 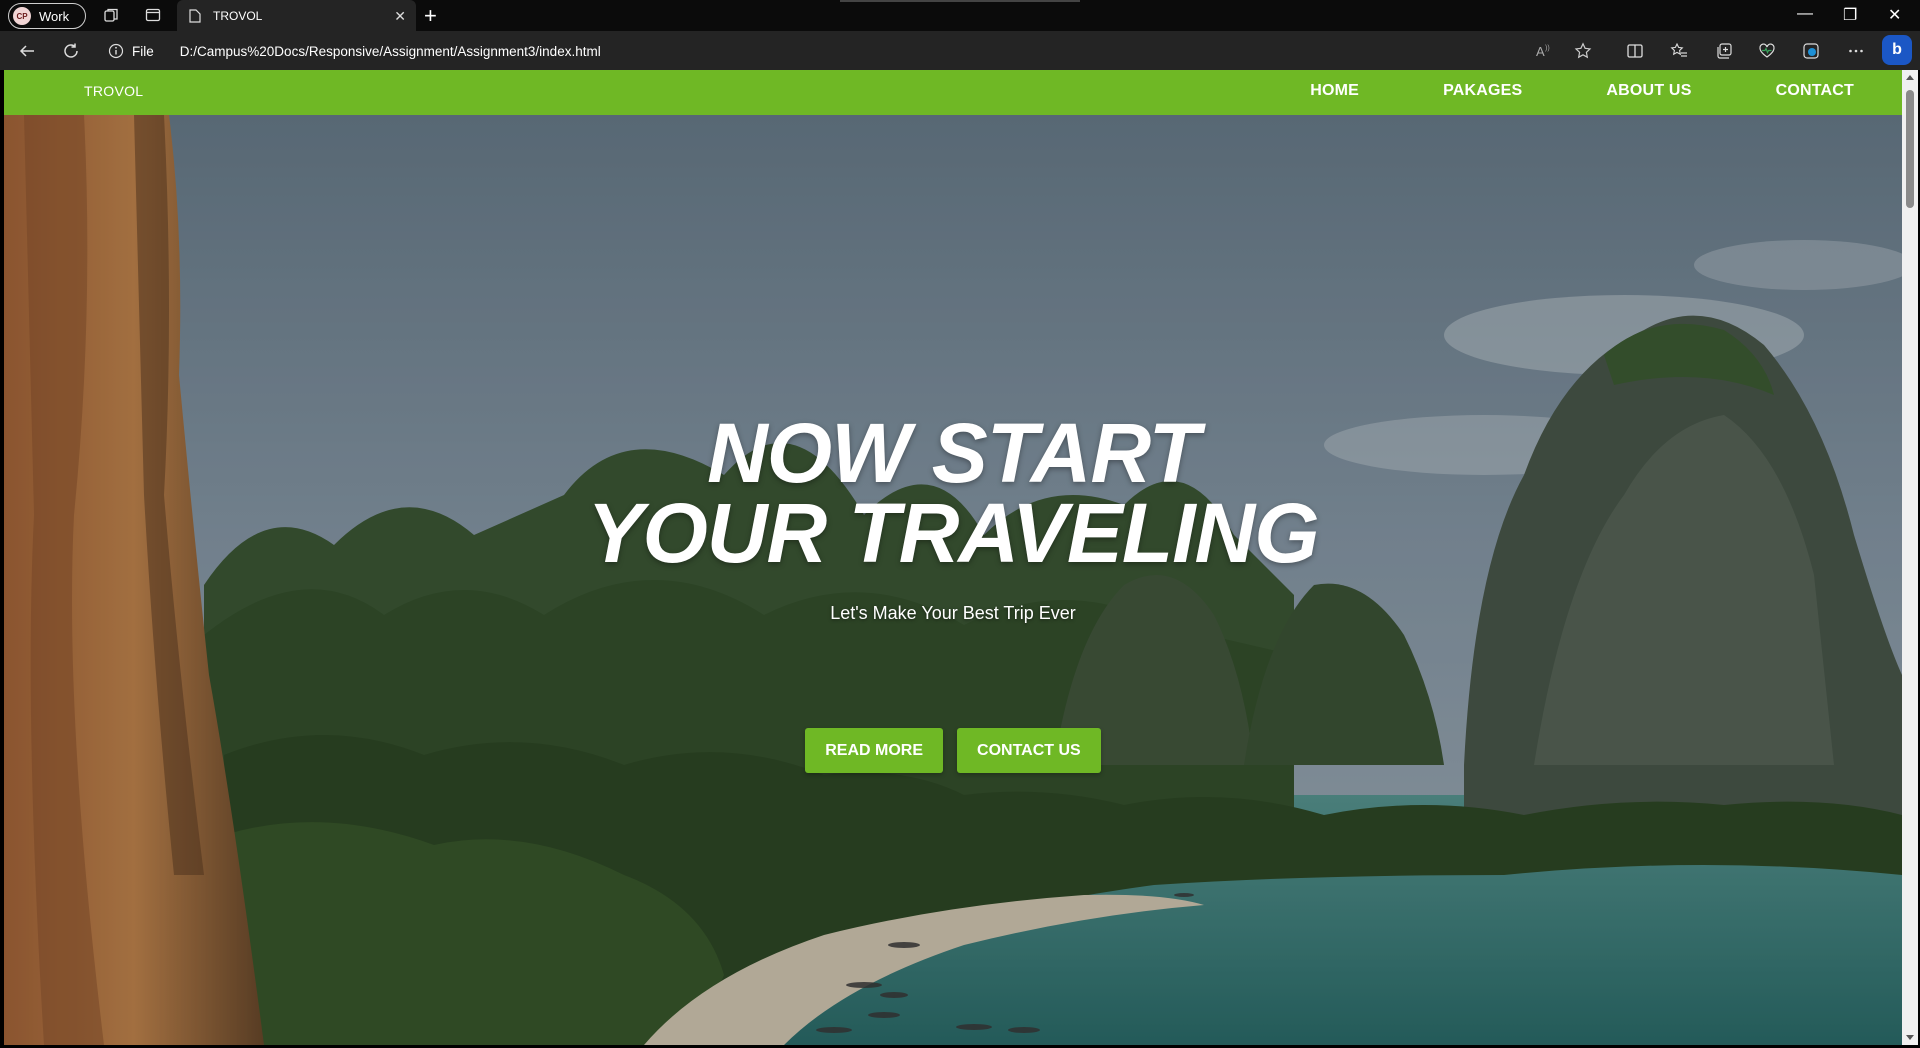 I want to click on page-icon, so click(x=195, y=15).